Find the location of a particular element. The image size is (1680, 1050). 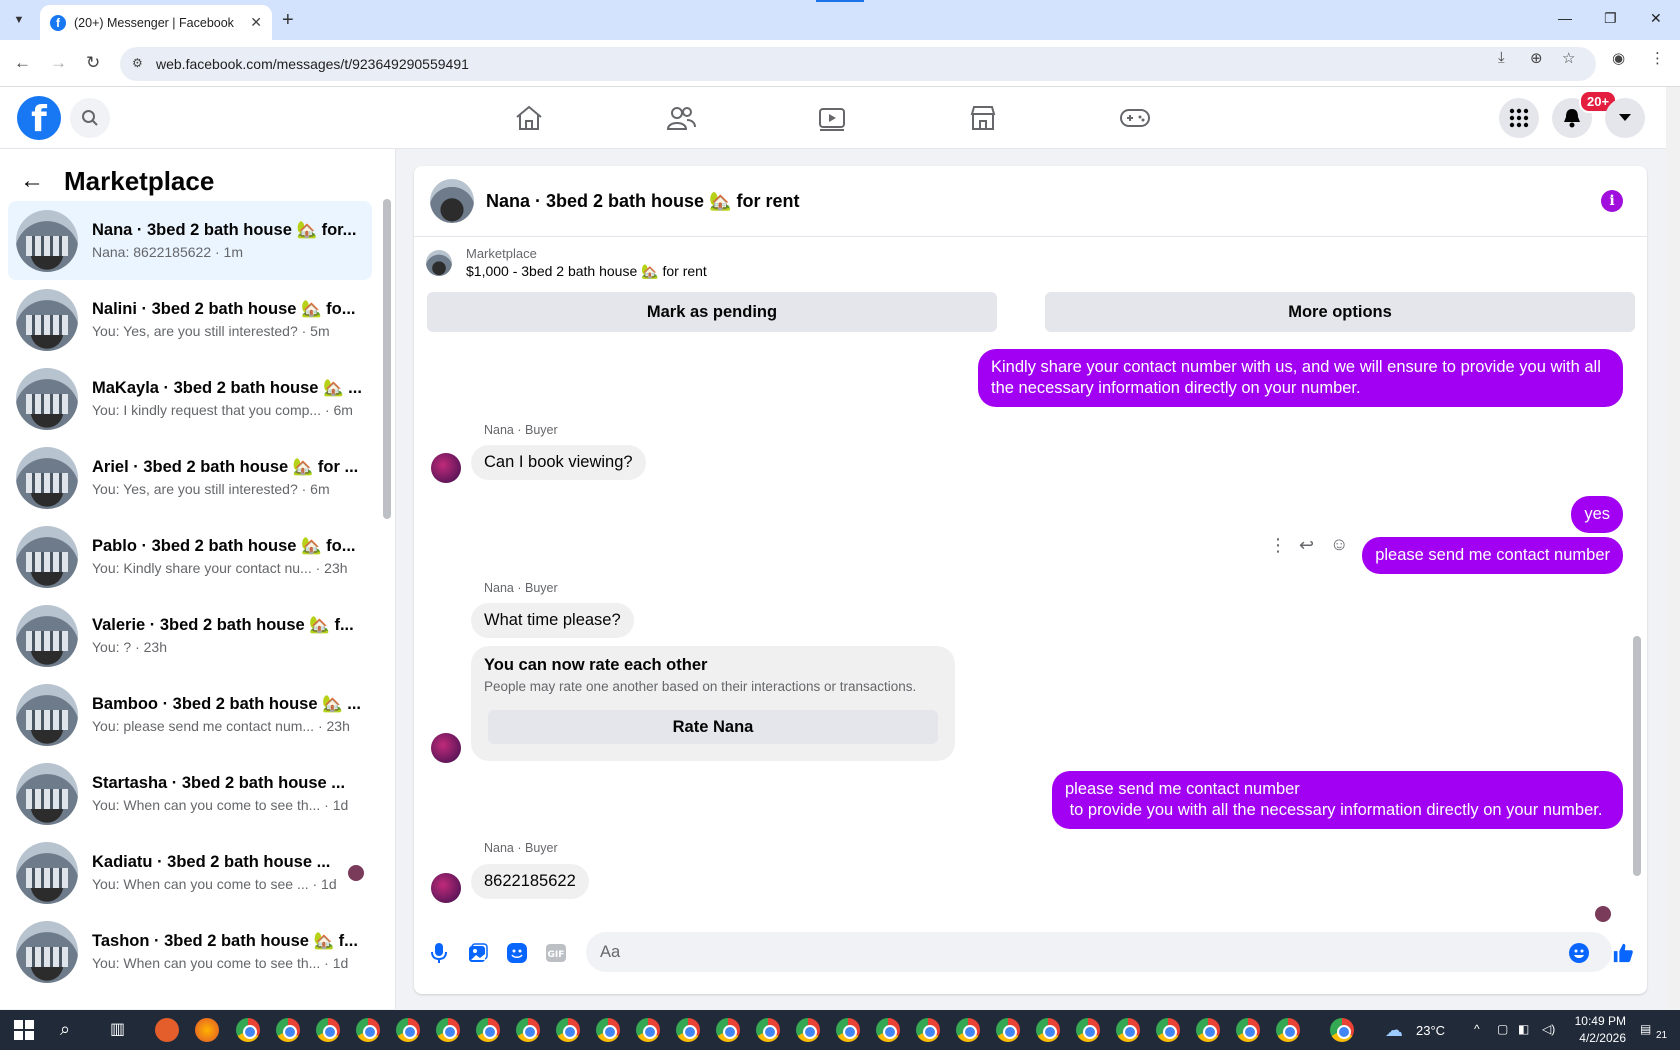

message-input is located at coordinates (1099, 952).